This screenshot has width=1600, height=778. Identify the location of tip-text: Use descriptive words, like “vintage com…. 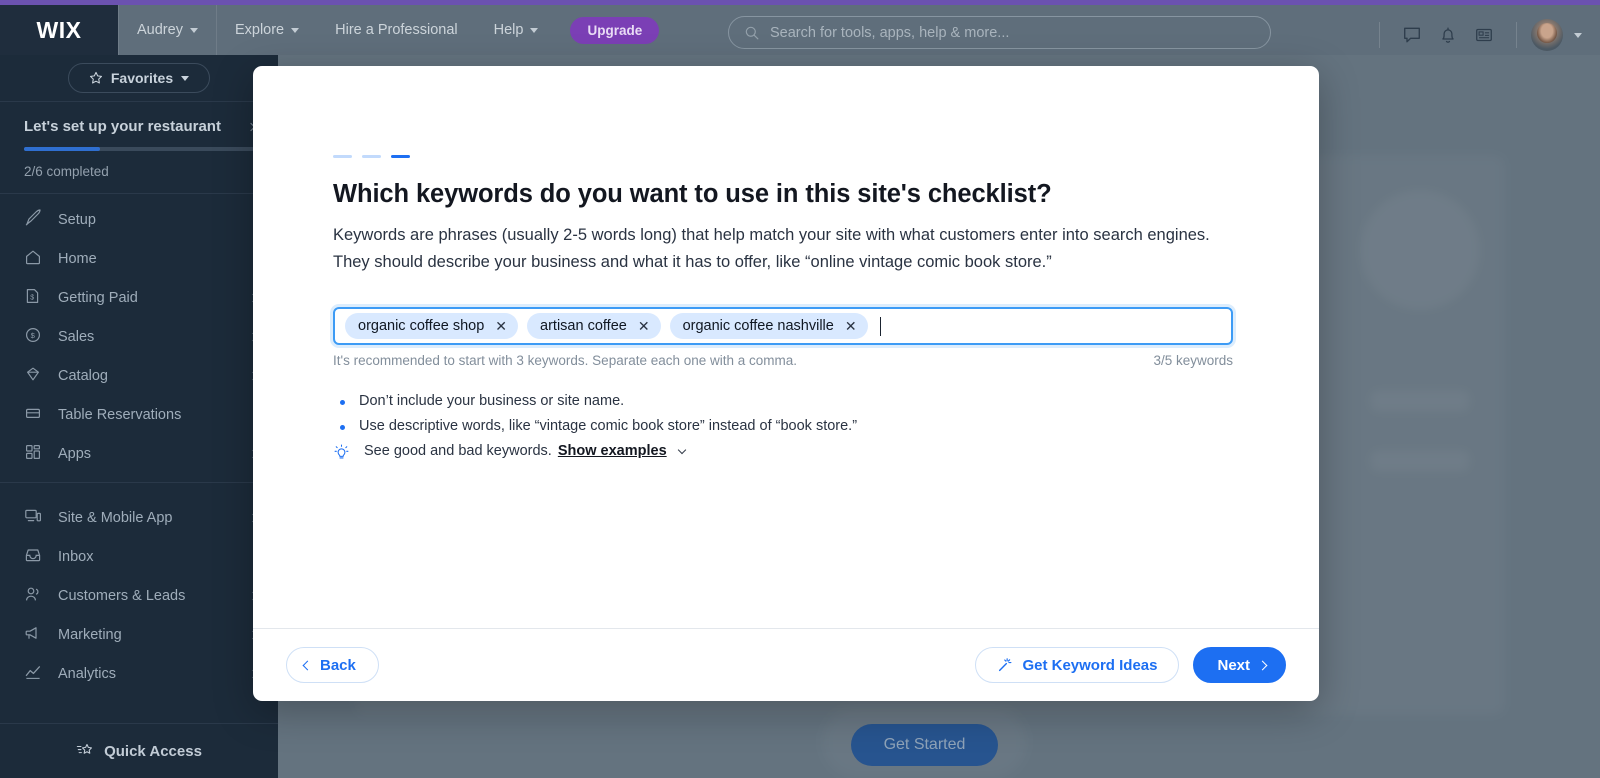
(608, 426).